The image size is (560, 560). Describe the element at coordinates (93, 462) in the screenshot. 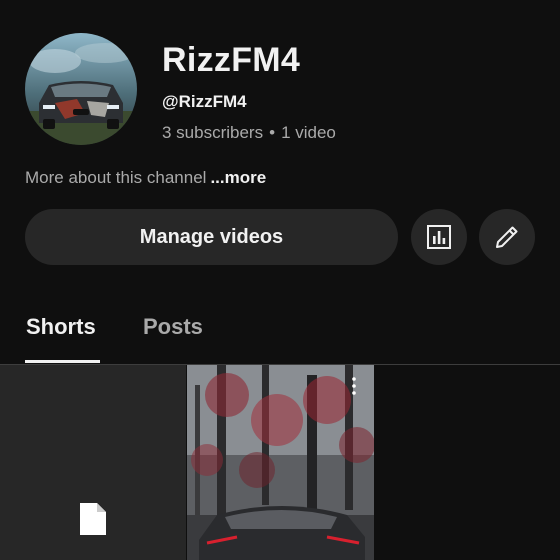

I see `short-placeholder` at that location.